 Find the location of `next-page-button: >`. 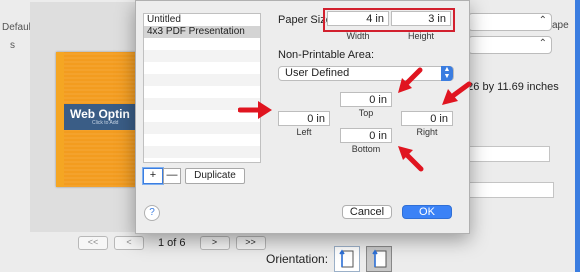

next-page-button: > is located at coordinates (214, 243).